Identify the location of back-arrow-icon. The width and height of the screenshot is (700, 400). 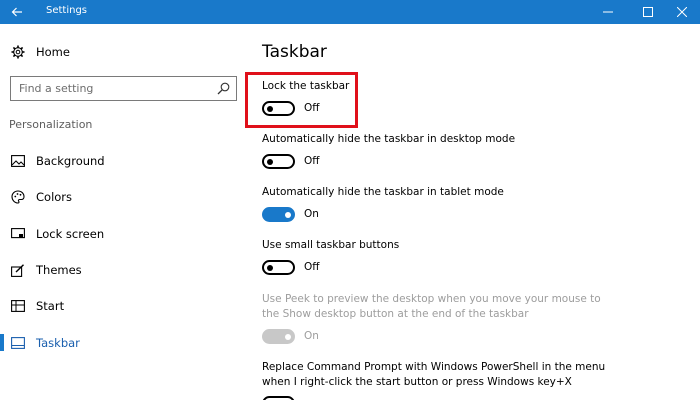
(16, 12).